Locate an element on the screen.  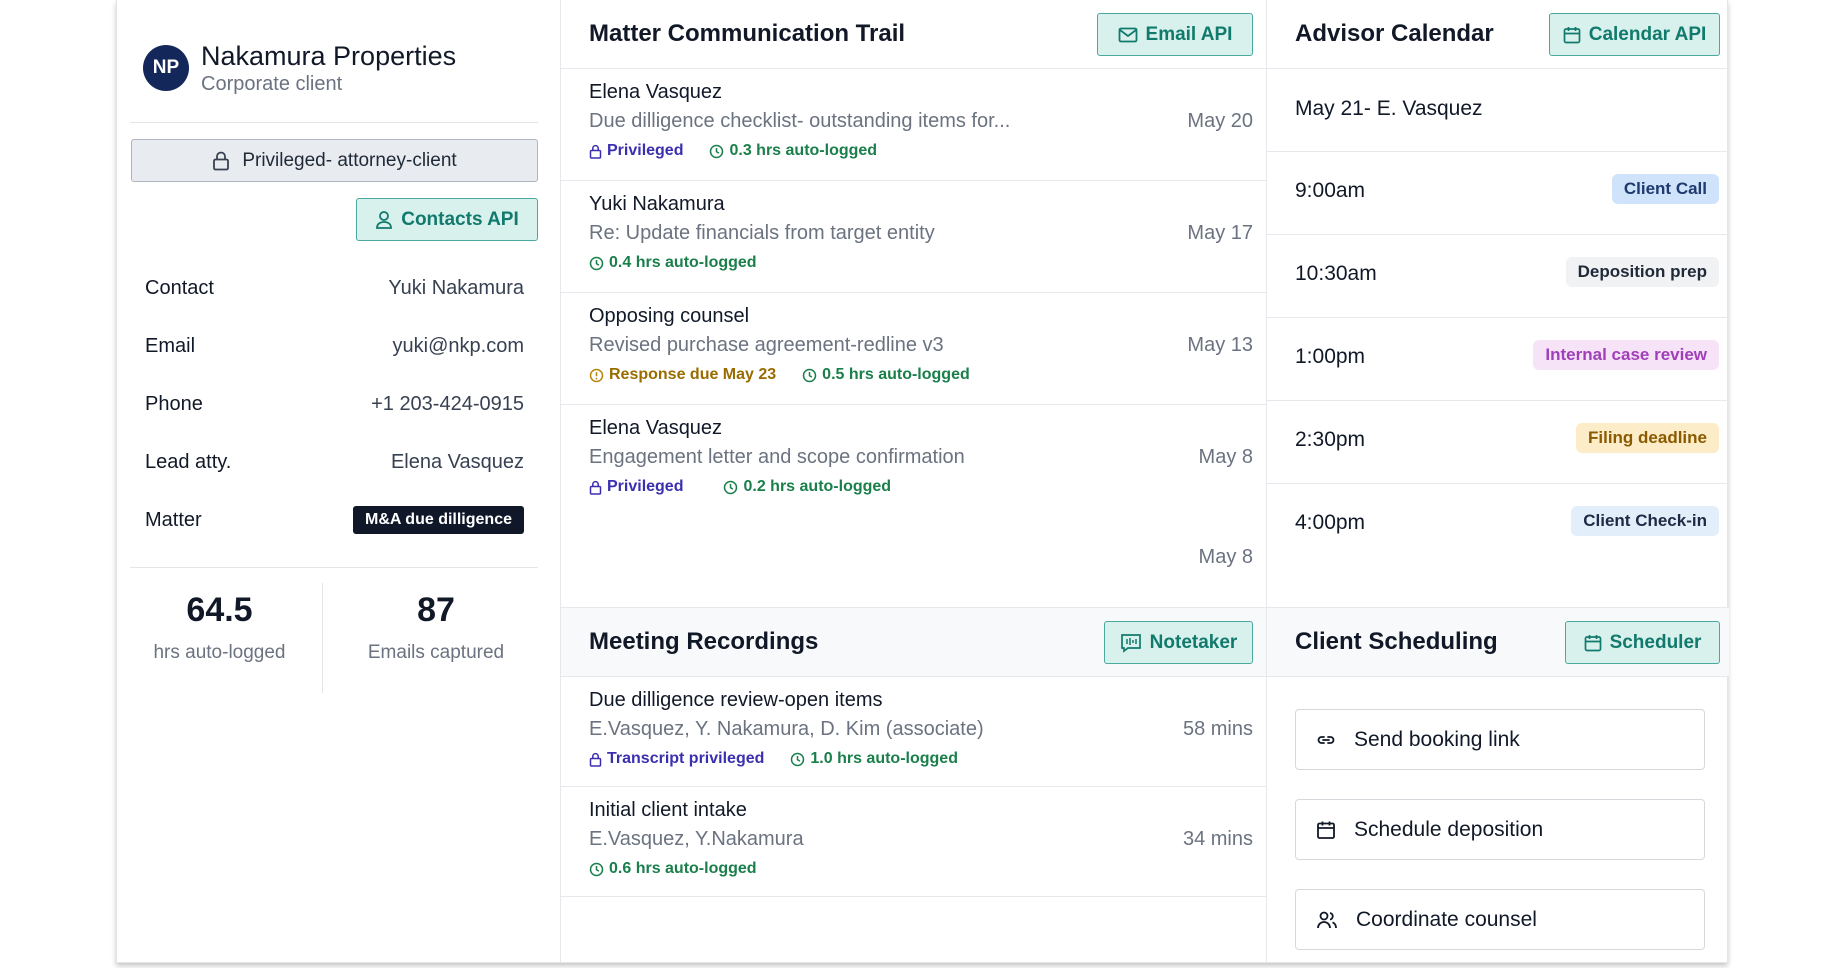
alert-icon is located at coordinates (596, 375).